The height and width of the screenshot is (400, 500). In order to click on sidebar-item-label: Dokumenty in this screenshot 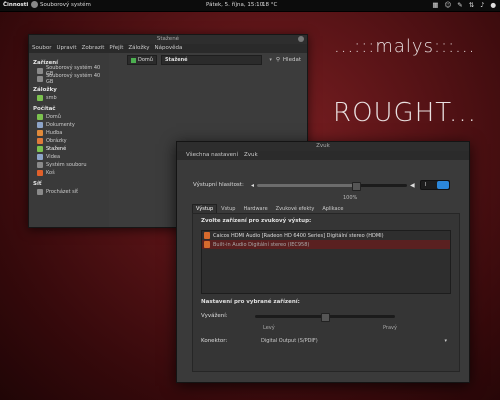, I will do `click(60, 125)`.